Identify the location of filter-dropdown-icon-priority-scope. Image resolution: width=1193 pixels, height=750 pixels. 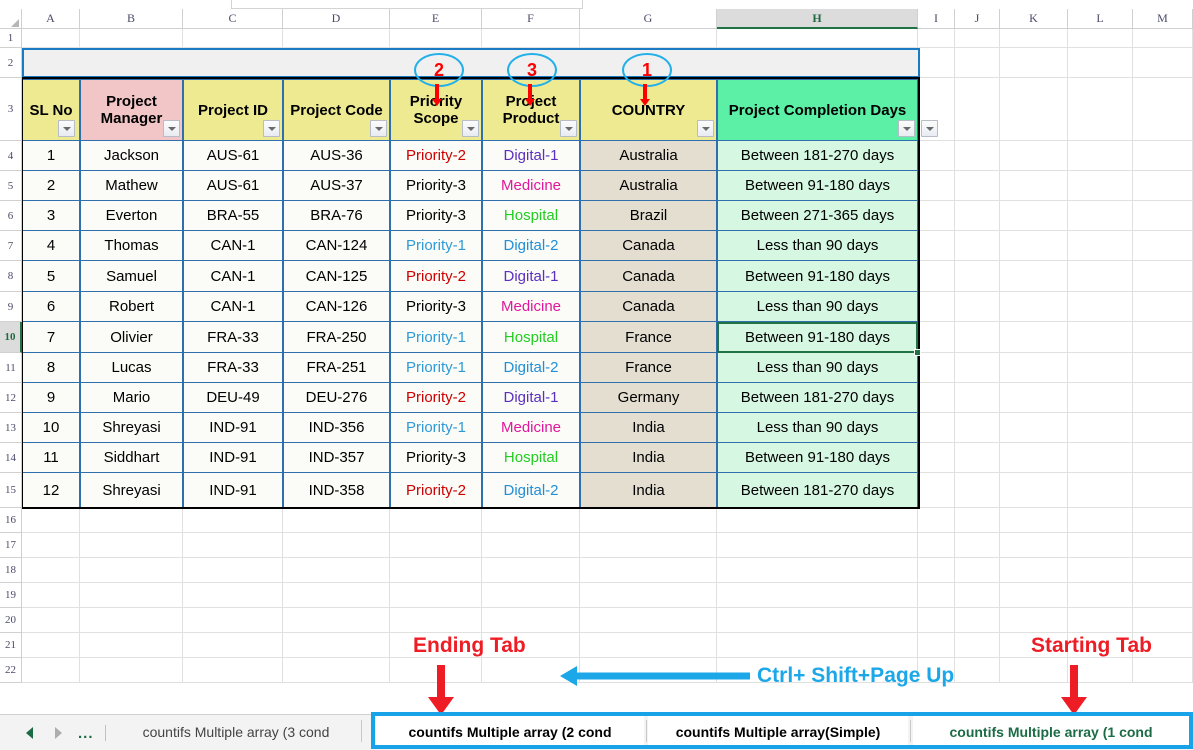
(470, 128).